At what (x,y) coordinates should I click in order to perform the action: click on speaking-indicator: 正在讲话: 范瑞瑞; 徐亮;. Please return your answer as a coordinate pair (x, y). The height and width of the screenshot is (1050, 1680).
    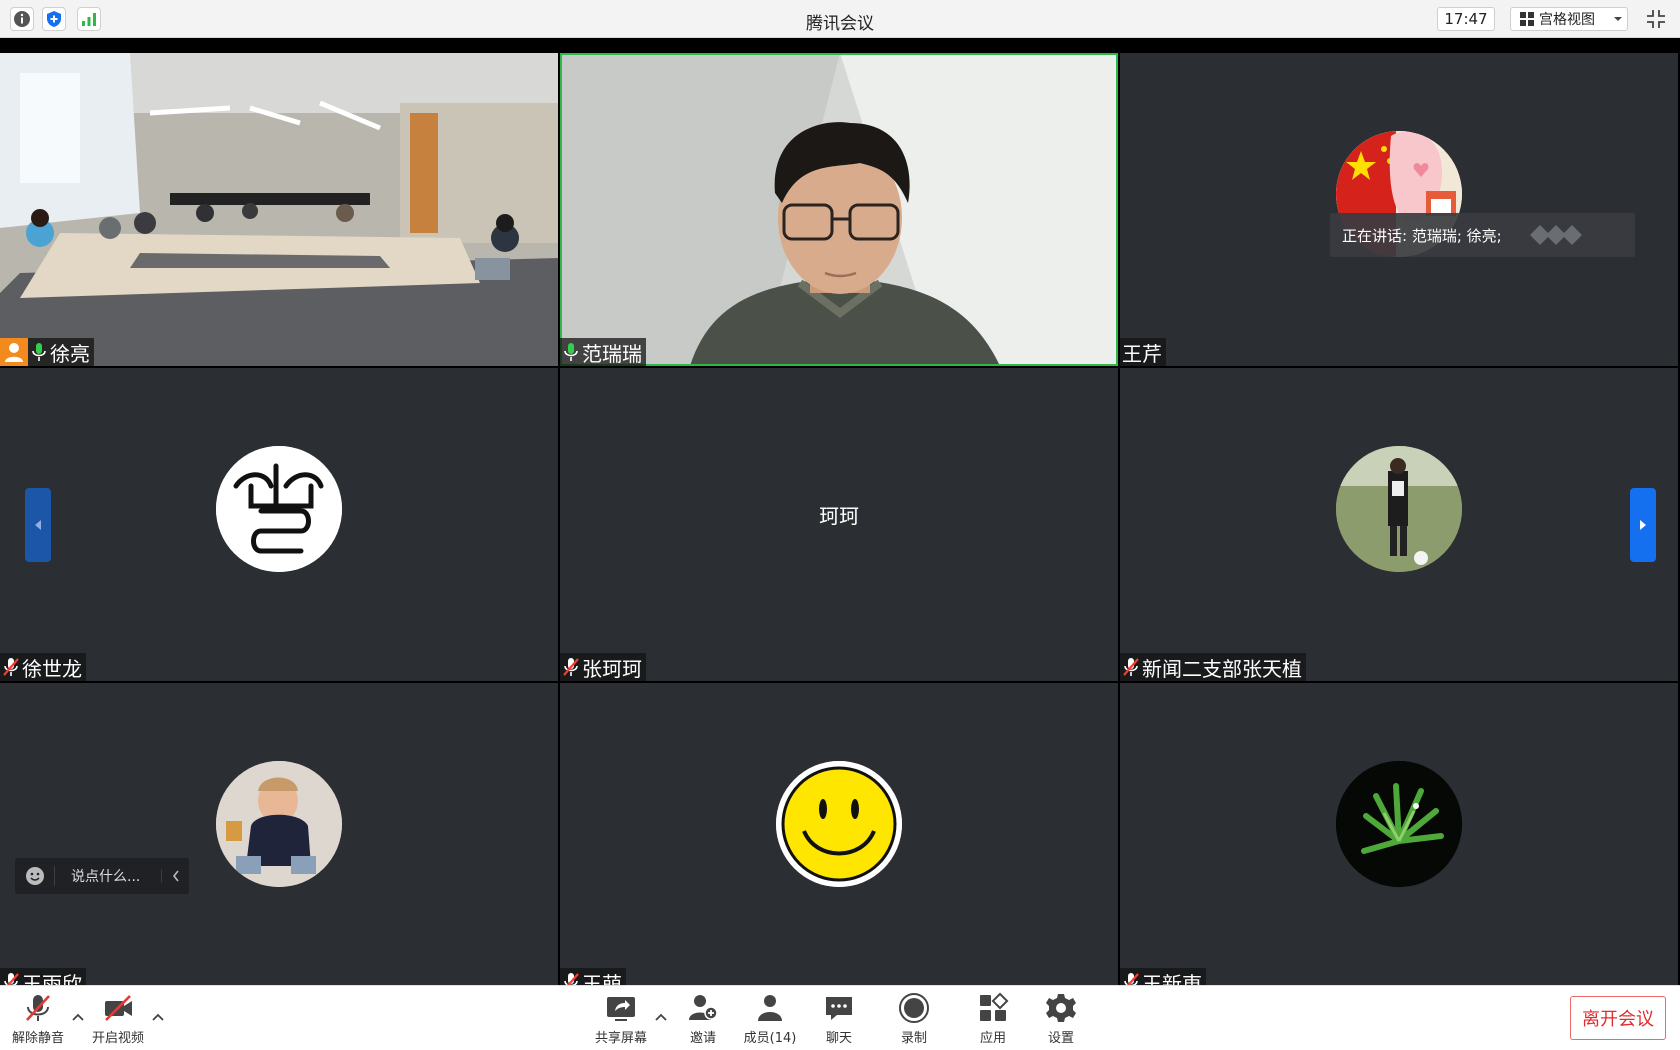
    Looking at the image, I should click on (1482, 235).